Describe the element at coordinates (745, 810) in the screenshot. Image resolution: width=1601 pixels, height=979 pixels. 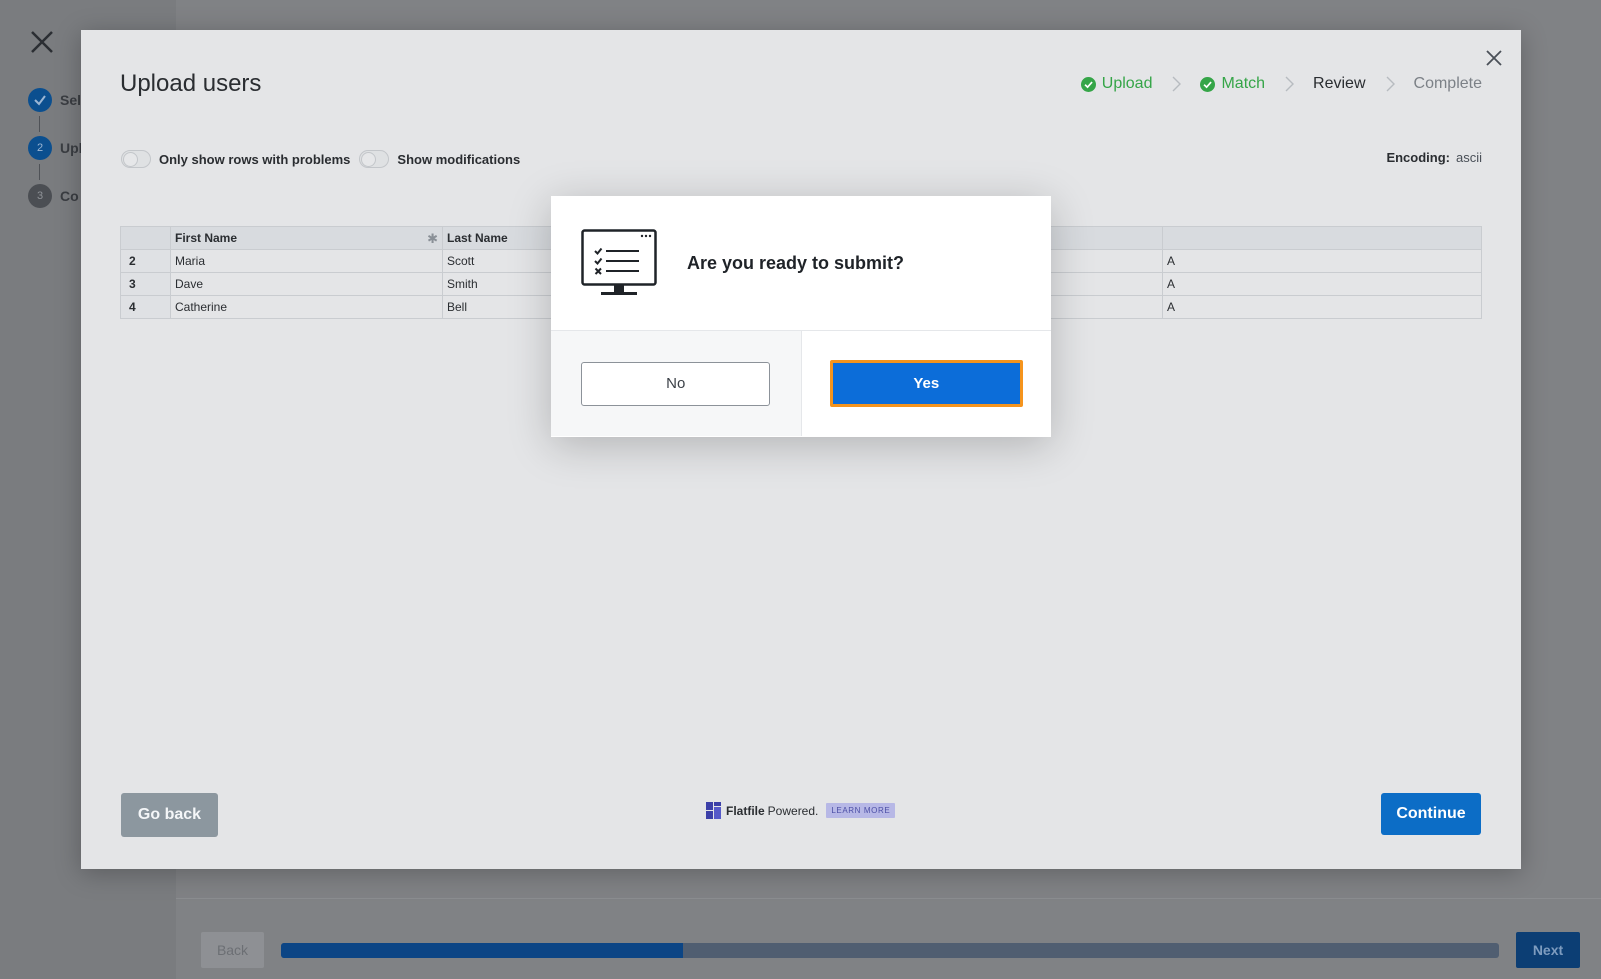
I see `flatfile-brand: Flatfile` at that location.